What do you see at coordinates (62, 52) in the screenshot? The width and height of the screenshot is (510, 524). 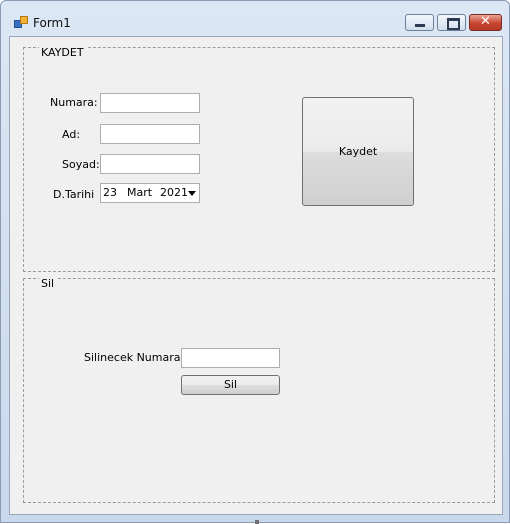 I see `kaydet-group-title: KAYDET` at bounding box center [62, 52].